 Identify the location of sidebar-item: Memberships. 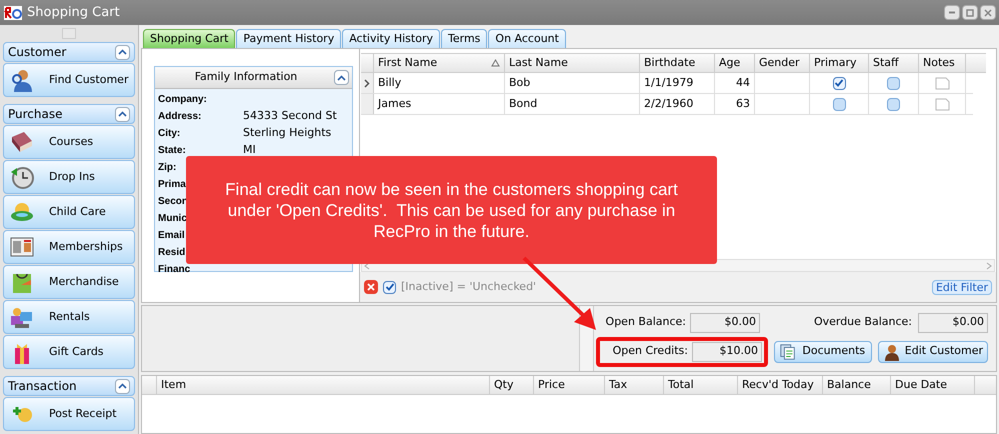
(69, 247).